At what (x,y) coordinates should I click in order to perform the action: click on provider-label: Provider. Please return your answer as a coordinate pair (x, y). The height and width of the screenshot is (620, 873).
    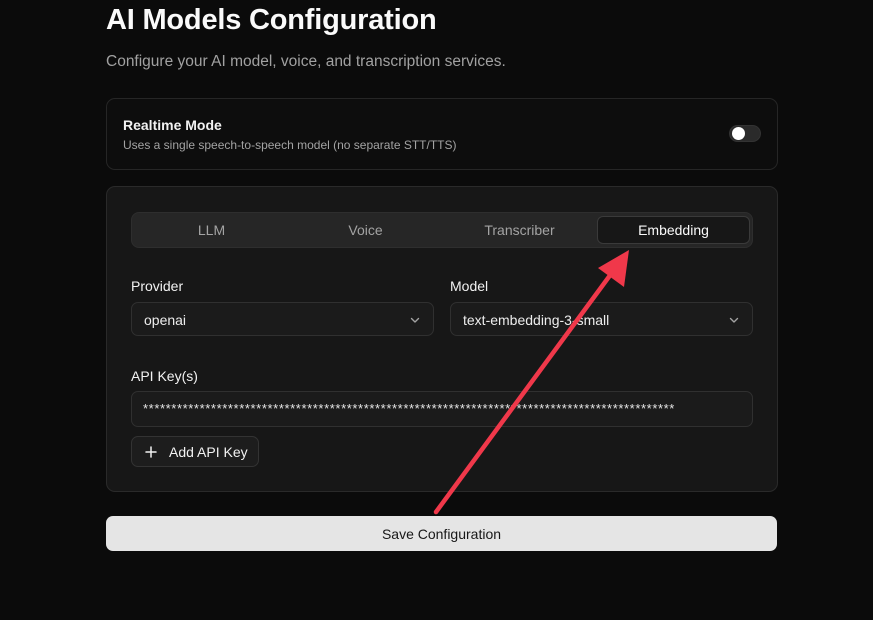
    Looking at the image, I should click on (157, 286).